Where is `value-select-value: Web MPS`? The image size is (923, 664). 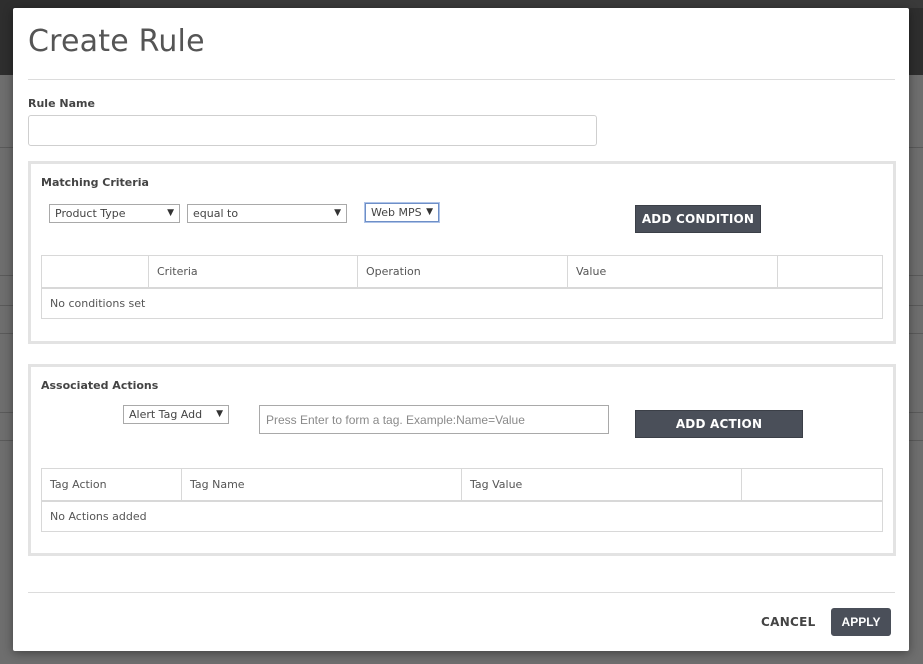 value-select-value: Web MPS is located at coordinates (396, 212).